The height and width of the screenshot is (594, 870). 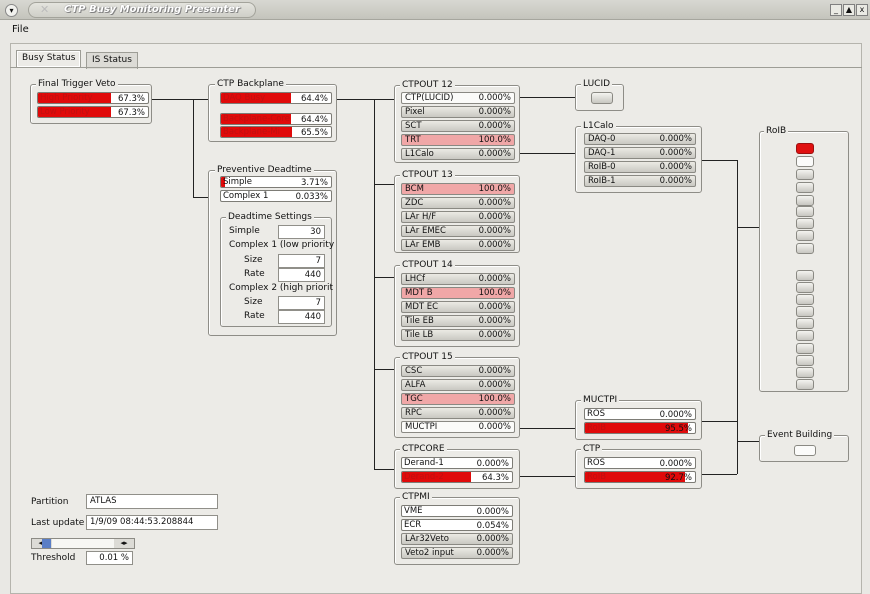 What do you see at coordinates (419, 335) in the screenshot?
I see `row-label: Tile LB` at bounding box center [419, 335].